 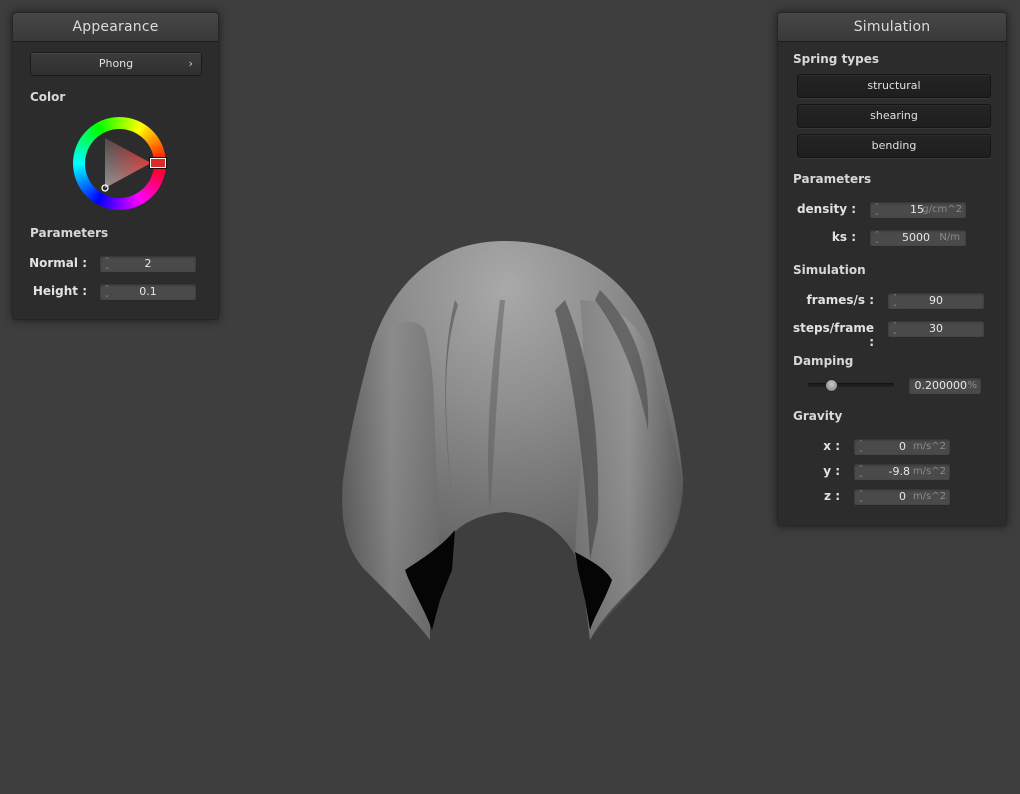 I want to click on damping-slider, so click(x=851, y=385).